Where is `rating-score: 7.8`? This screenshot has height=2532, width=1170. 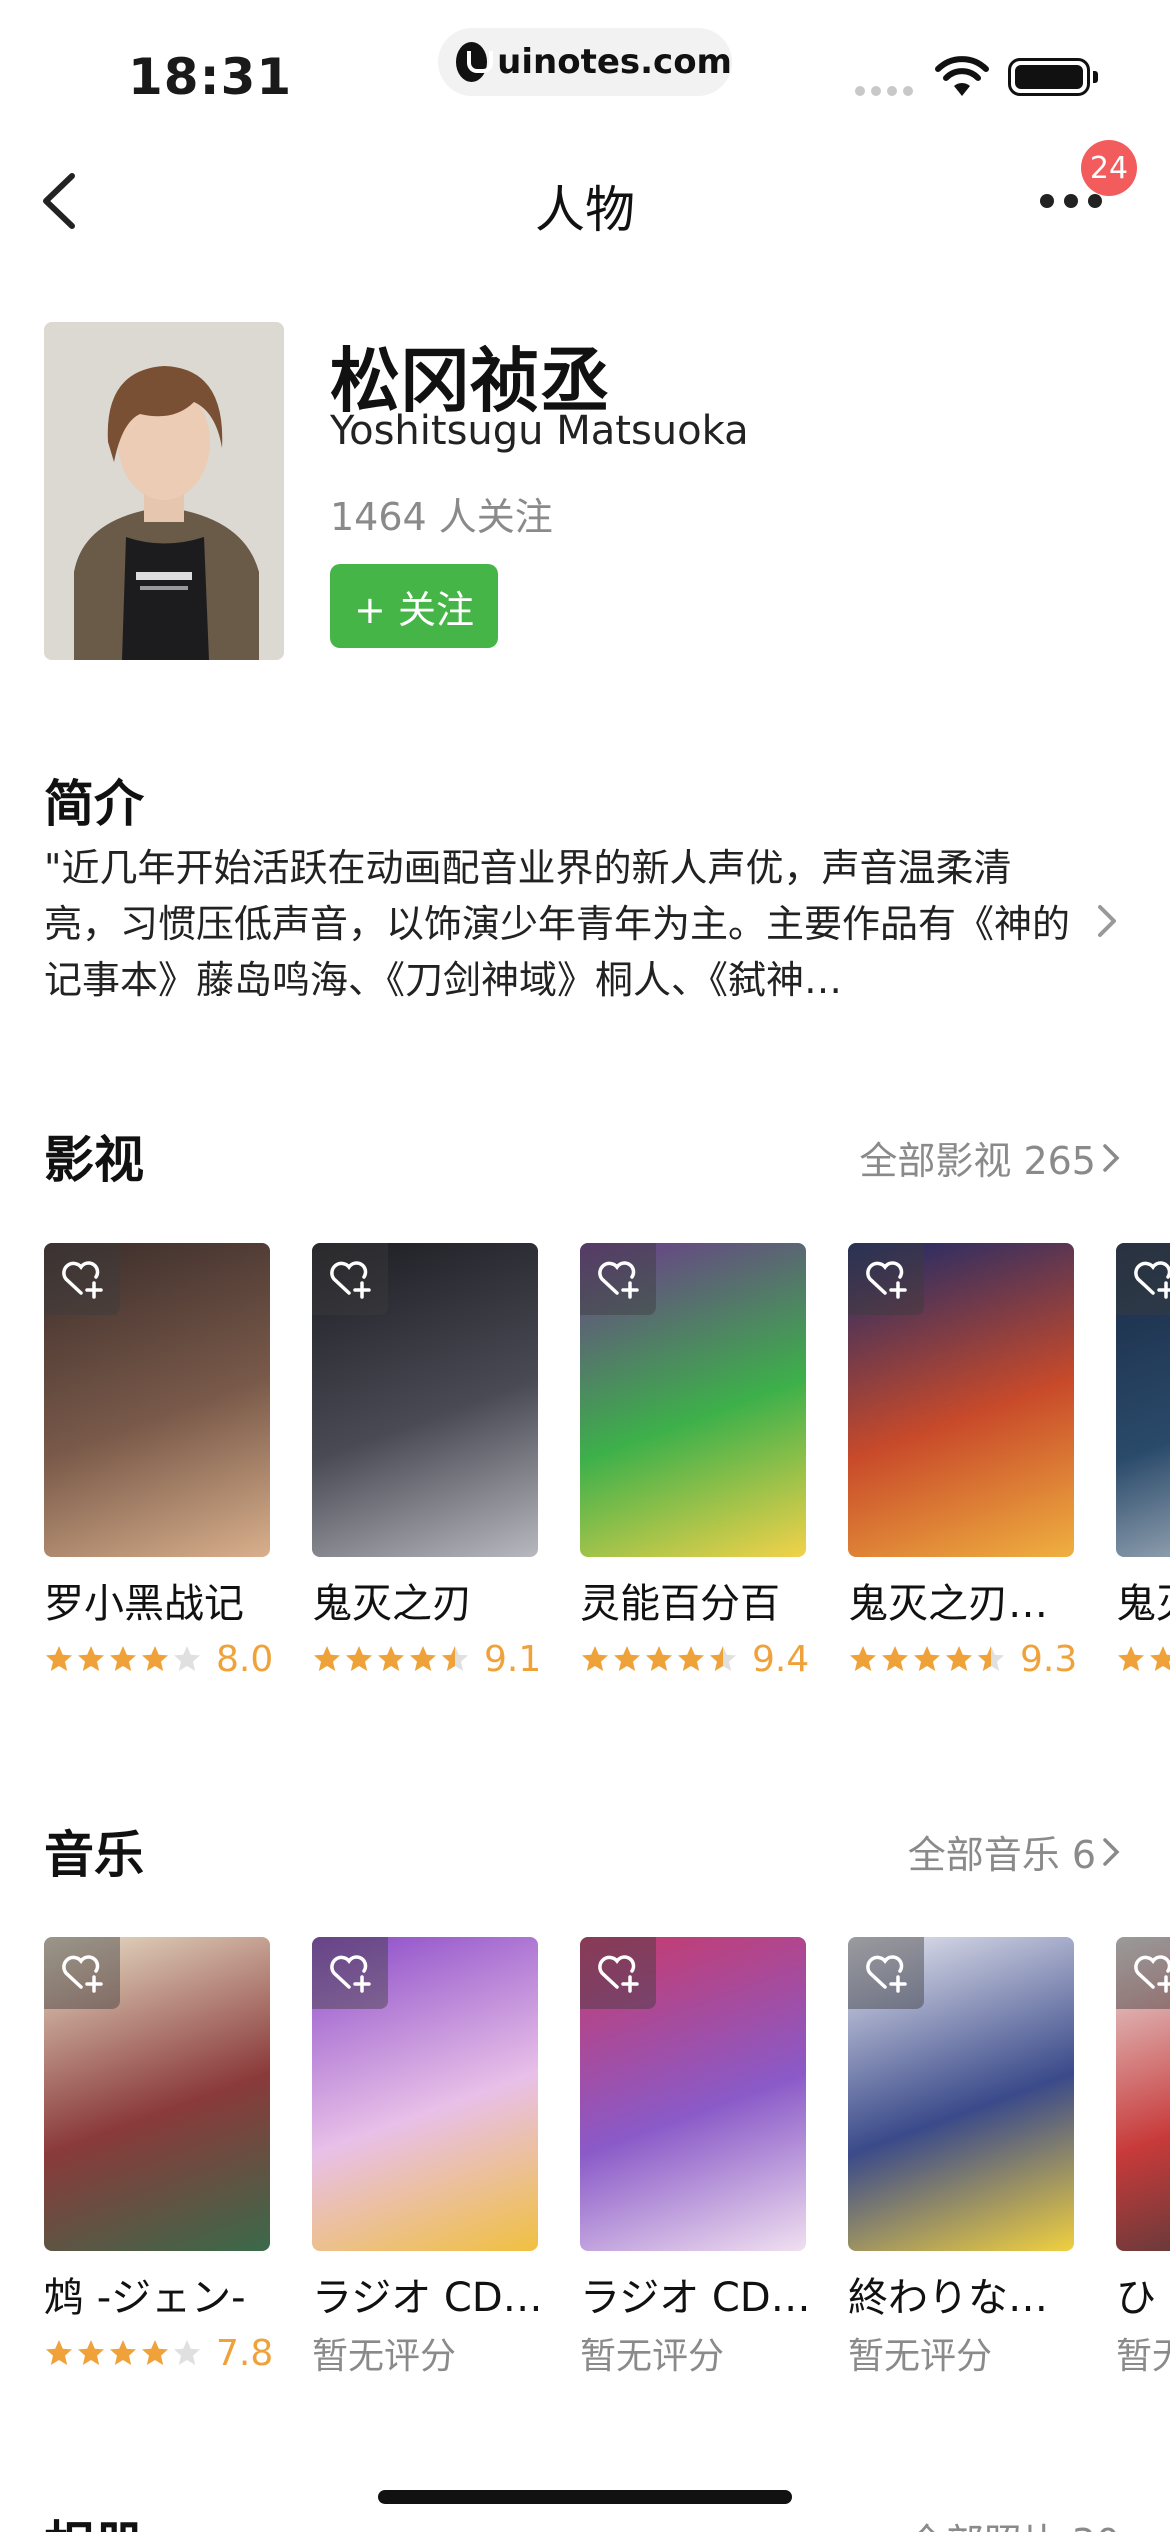
rating-score: 7.8 is located at coordinates (245, 2353).